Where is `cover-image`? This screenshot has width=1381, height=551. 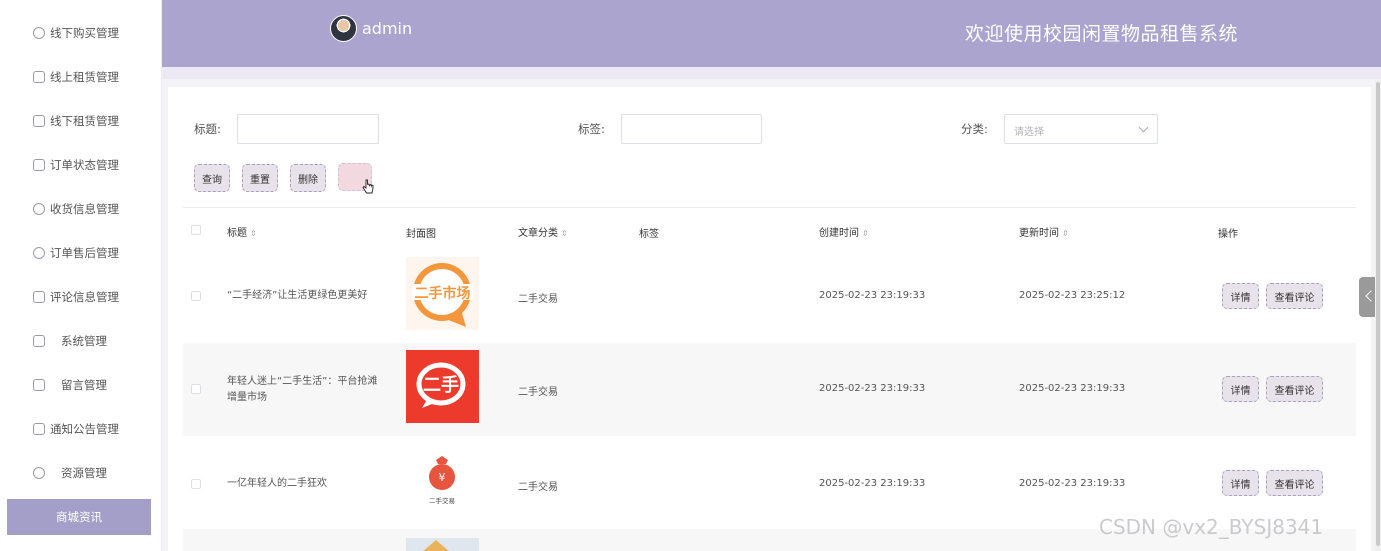 cover-image is located at coordinates (442, 544).